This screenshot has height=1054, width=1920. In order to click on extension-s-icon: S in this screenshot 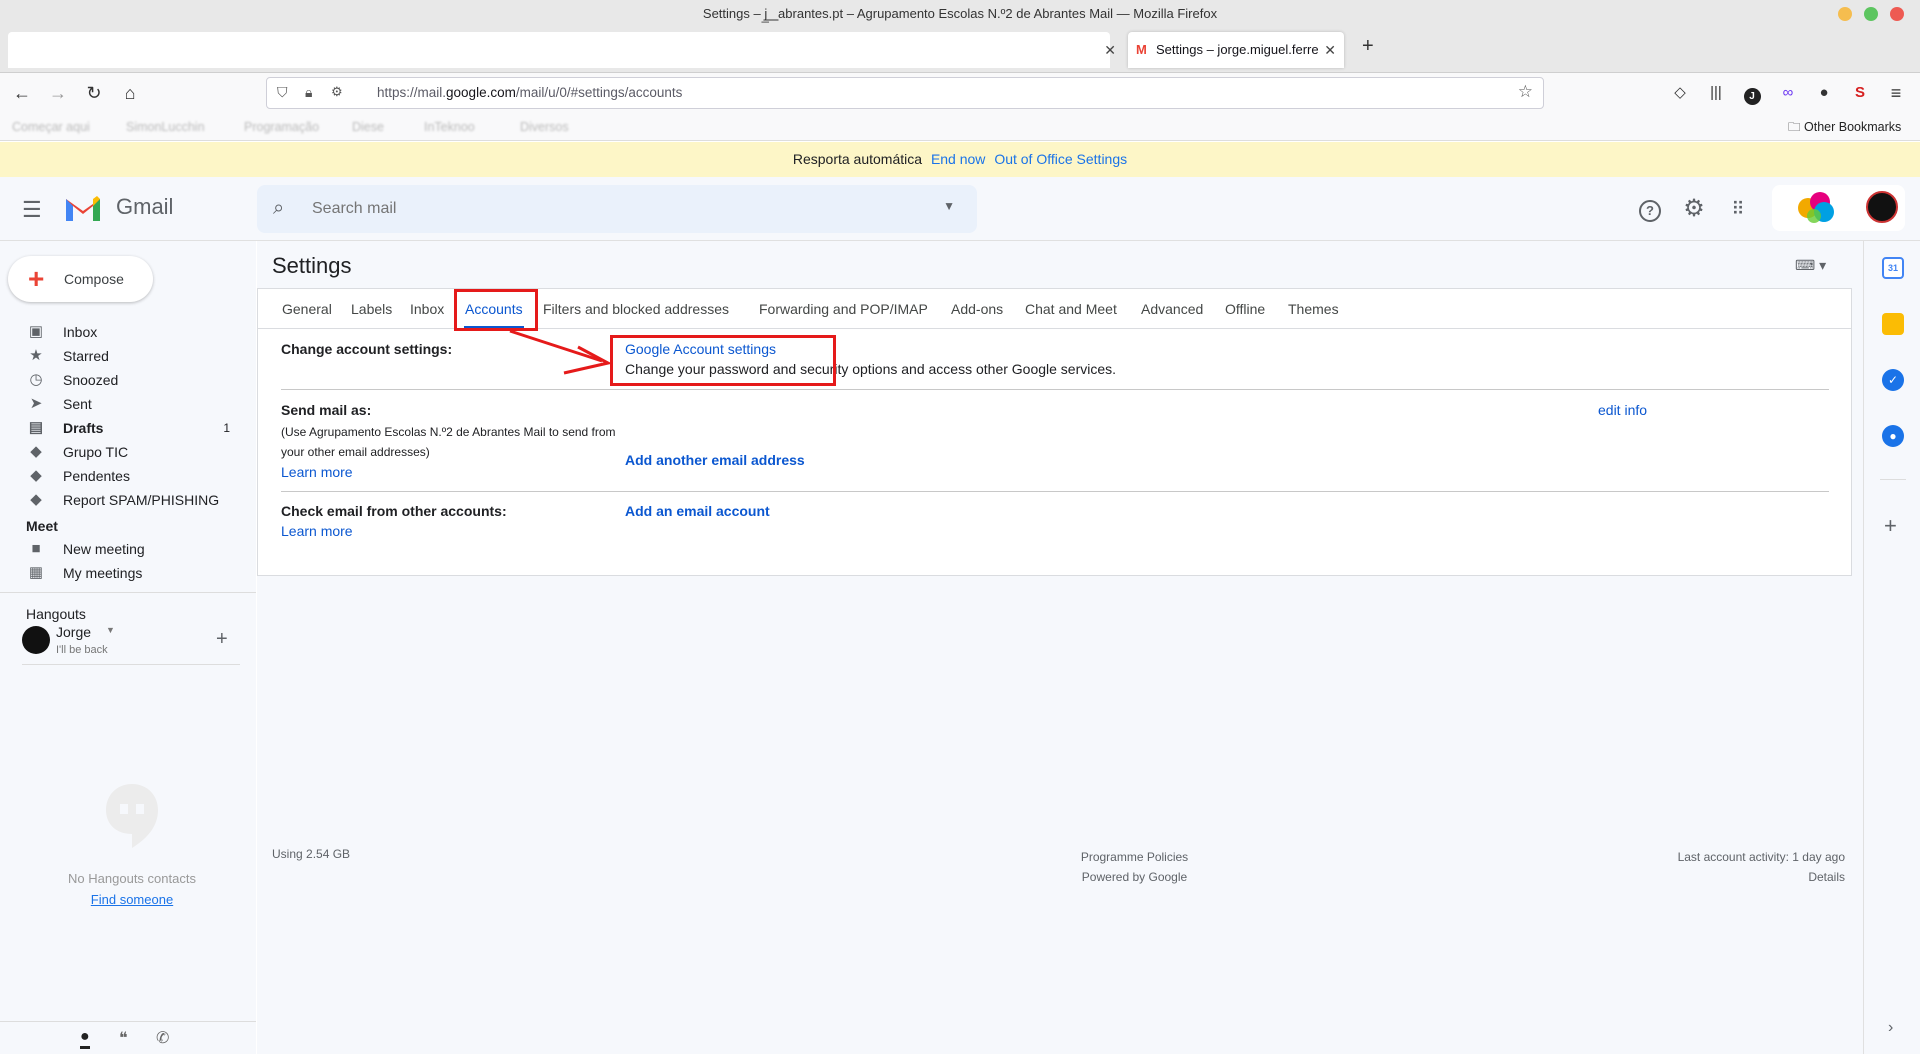, I will do `click(1860, 93)`.